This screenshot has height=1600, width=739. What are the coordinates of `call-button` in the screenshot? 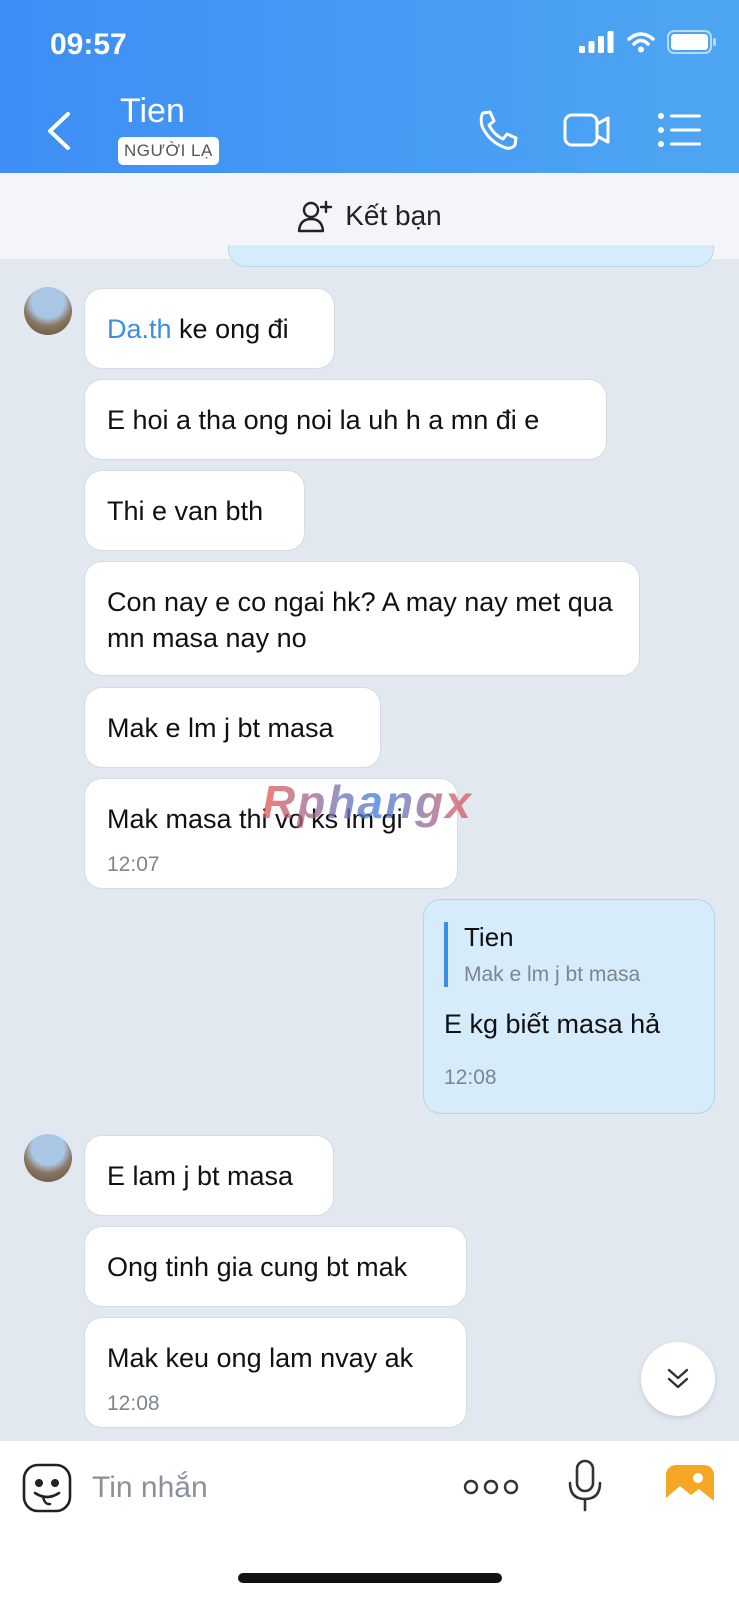 It's located at (499, 130).